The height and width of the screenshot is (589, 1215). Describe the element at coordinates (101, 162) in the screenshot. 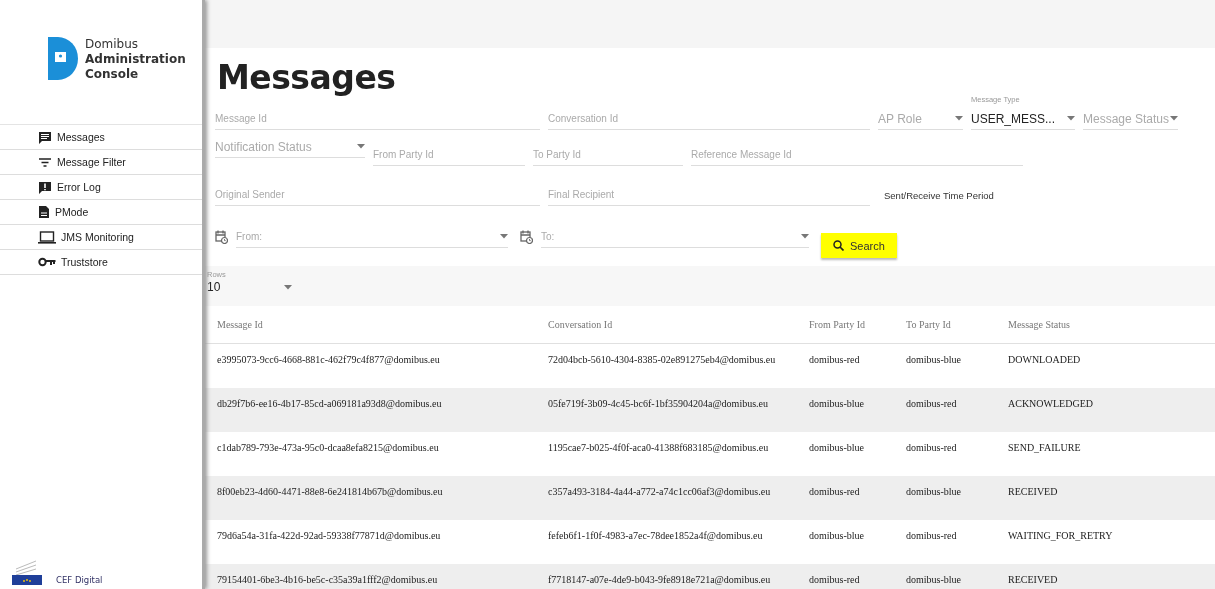

I see `nav-item: Message Filter` at that location.